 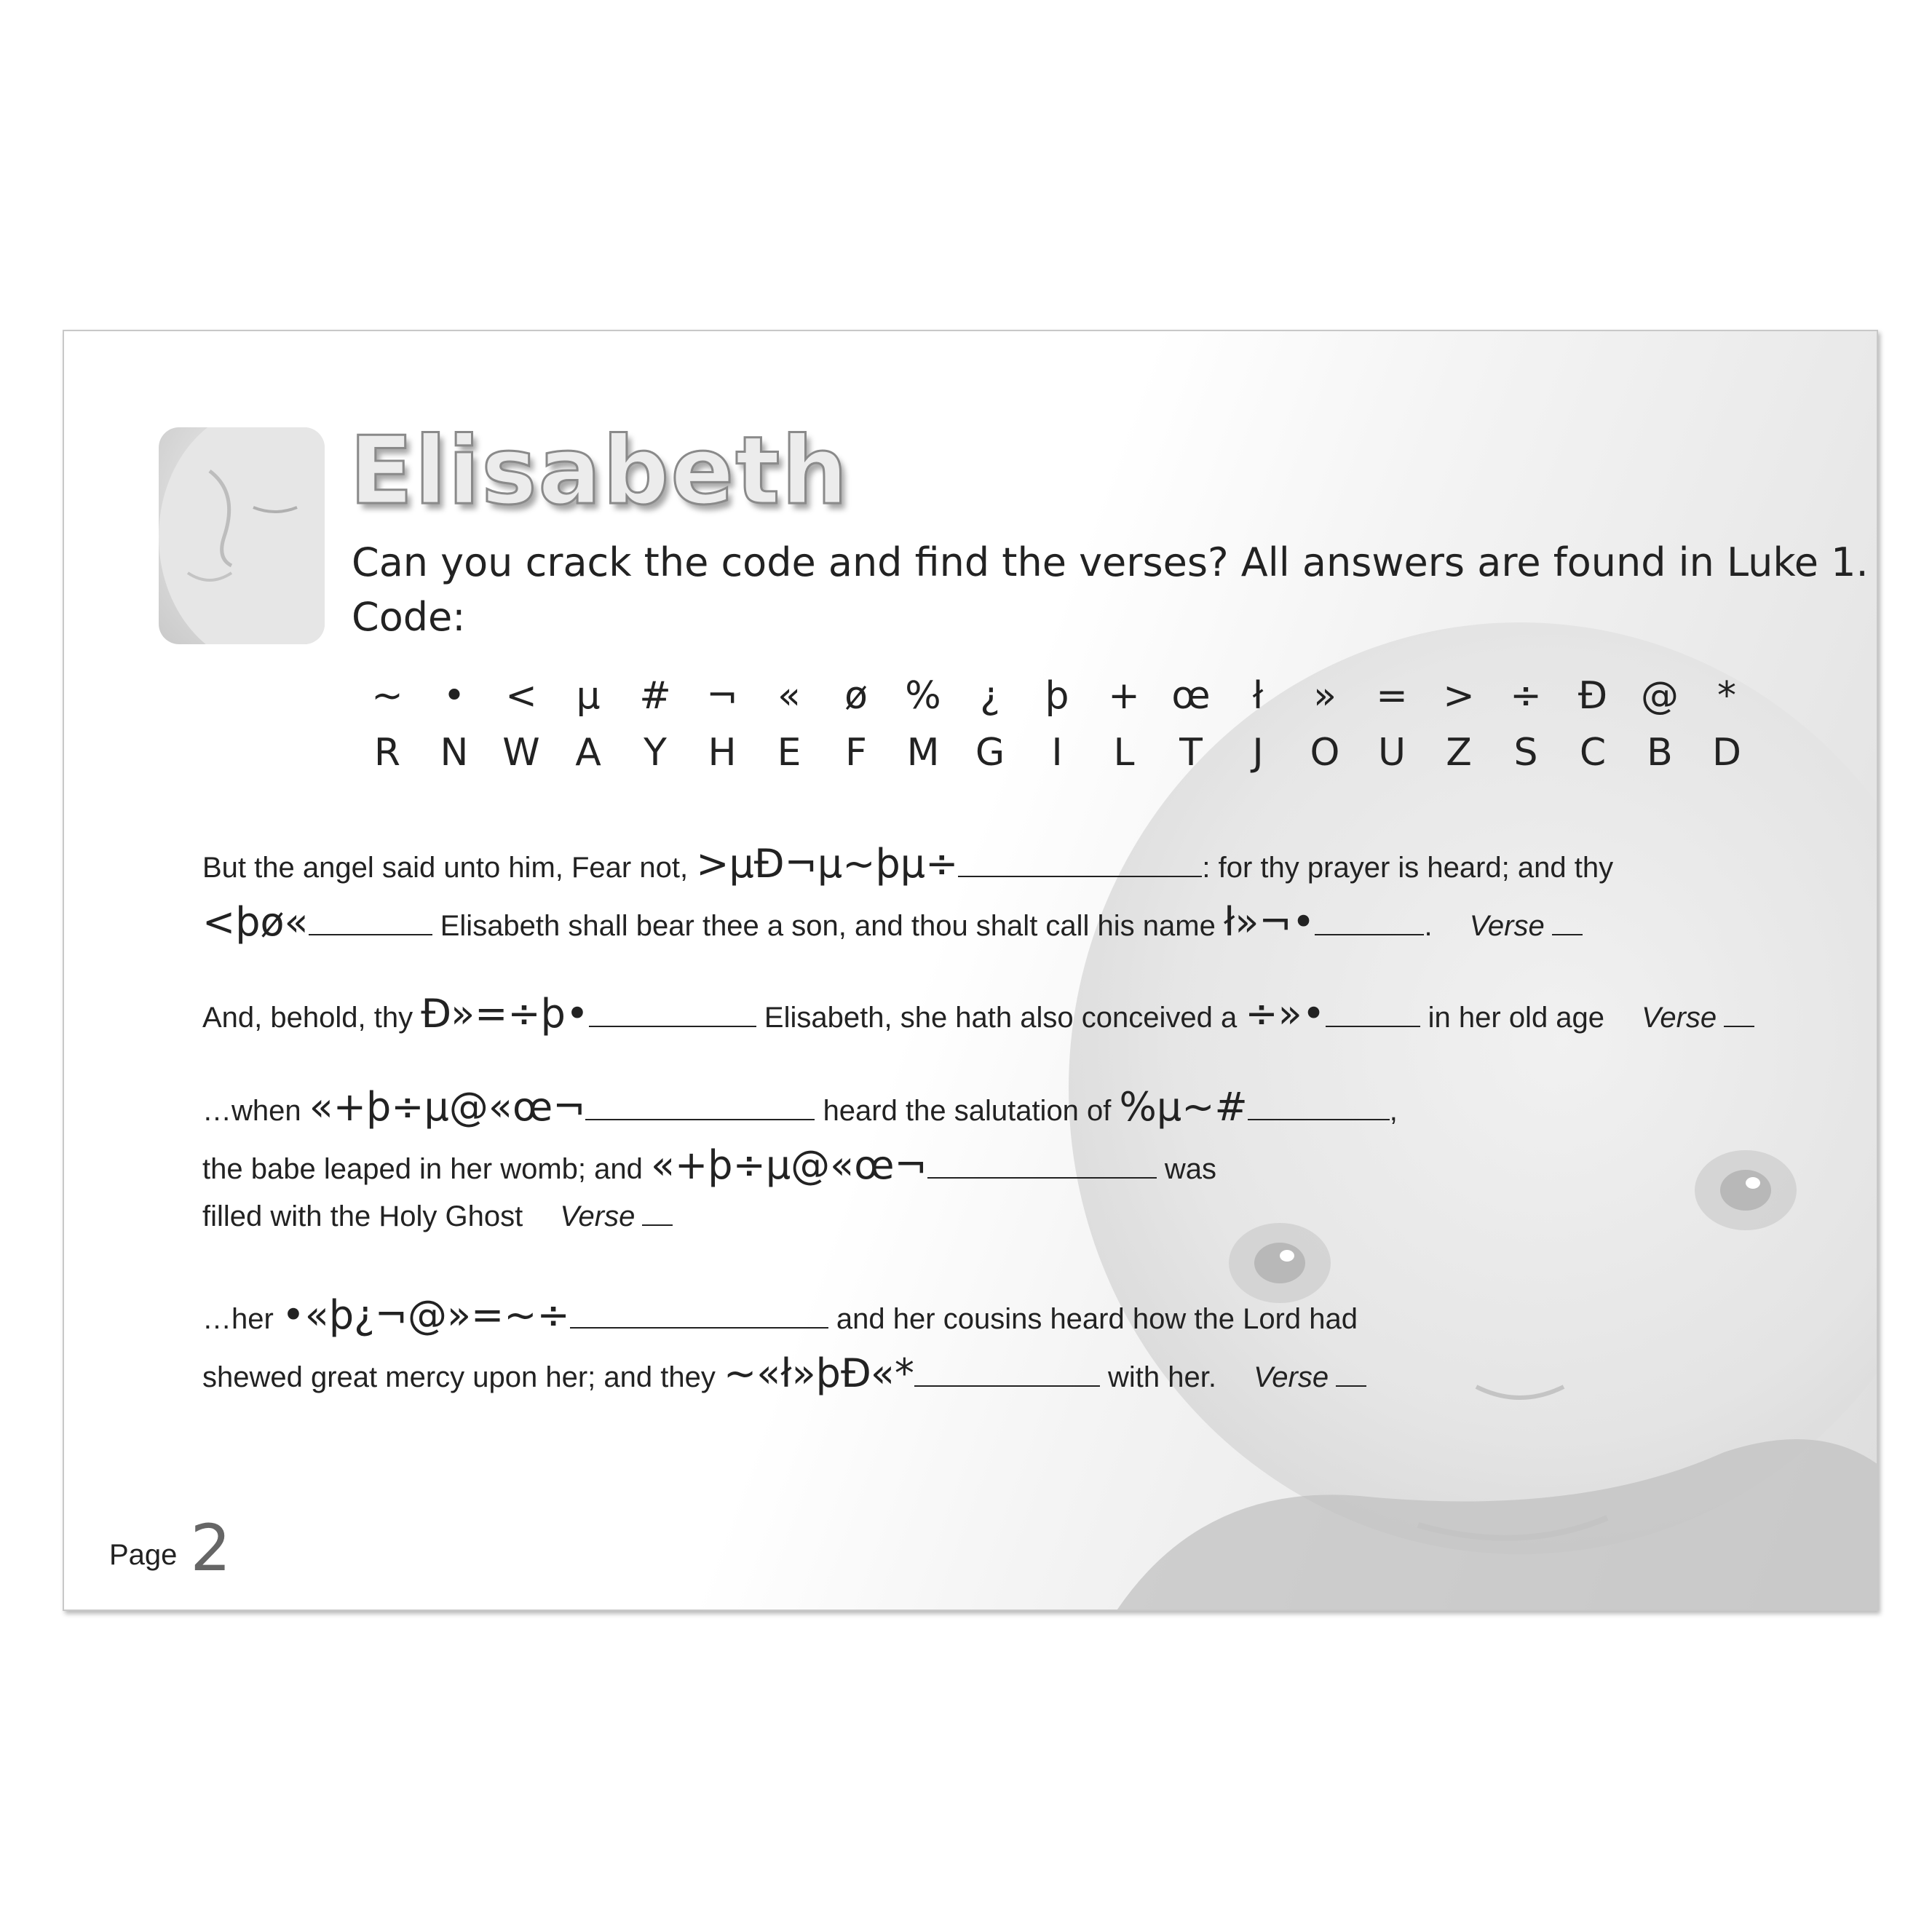 I want to click on cipher-word: Ð»=÷þ•, so click(x=505, y=1014).